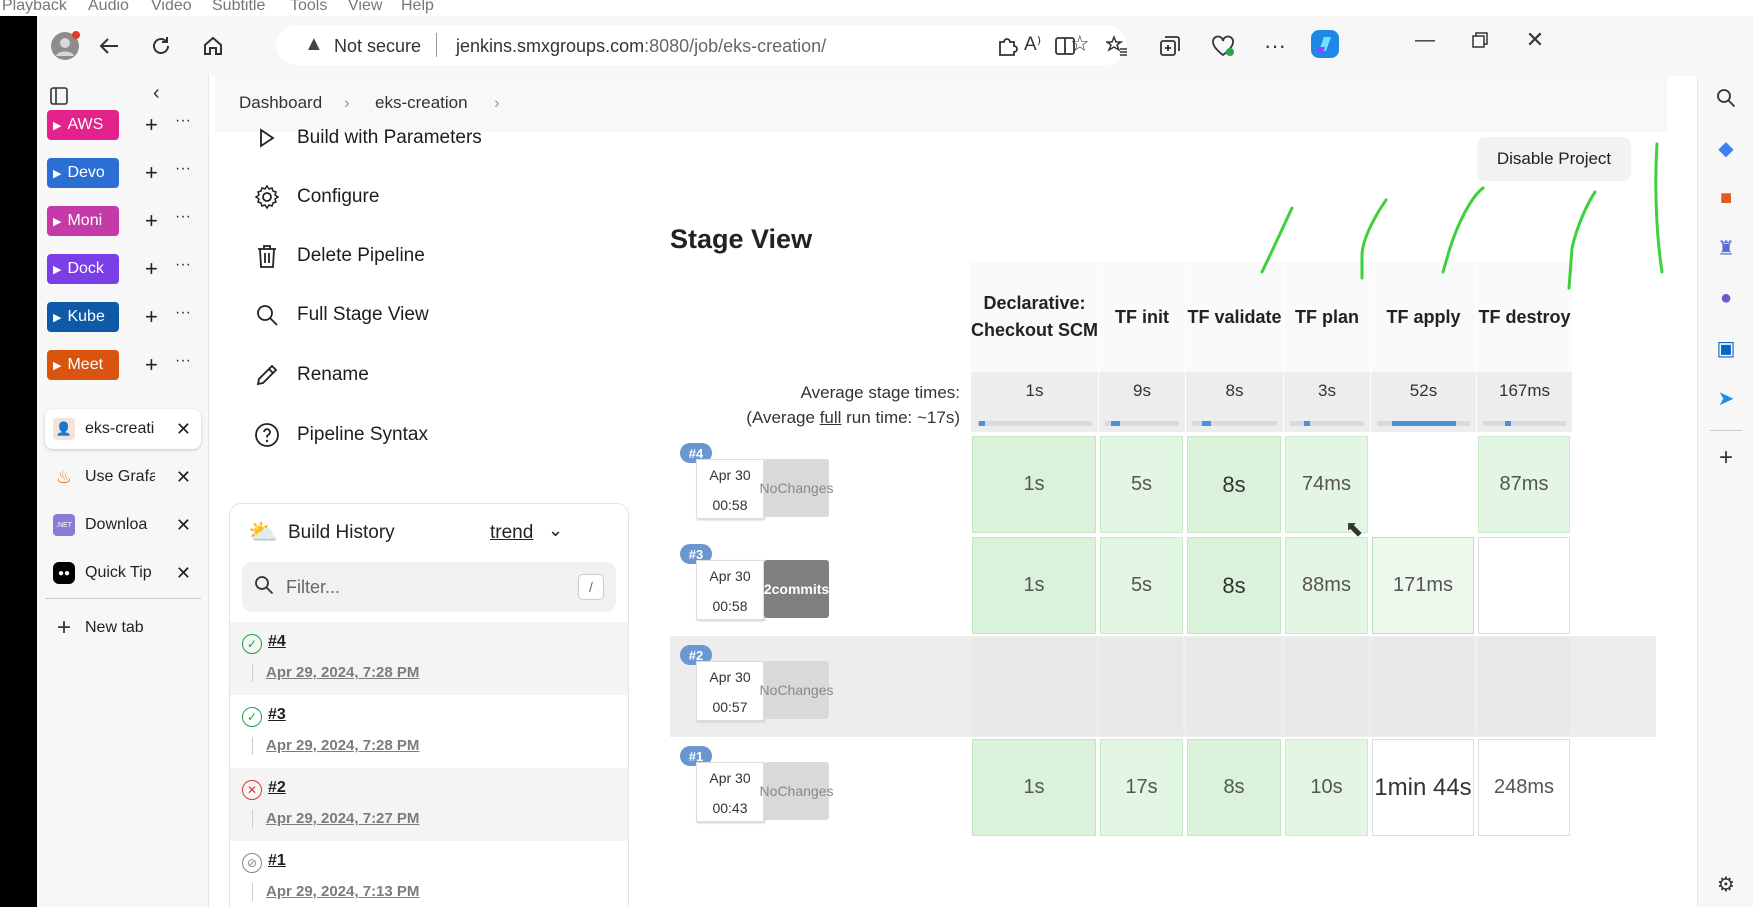  What do you see at coordinates (83, 365) in the screenshot?
I see `tab-group-chip: ▶ Meet` at bounding box center [83, 365].